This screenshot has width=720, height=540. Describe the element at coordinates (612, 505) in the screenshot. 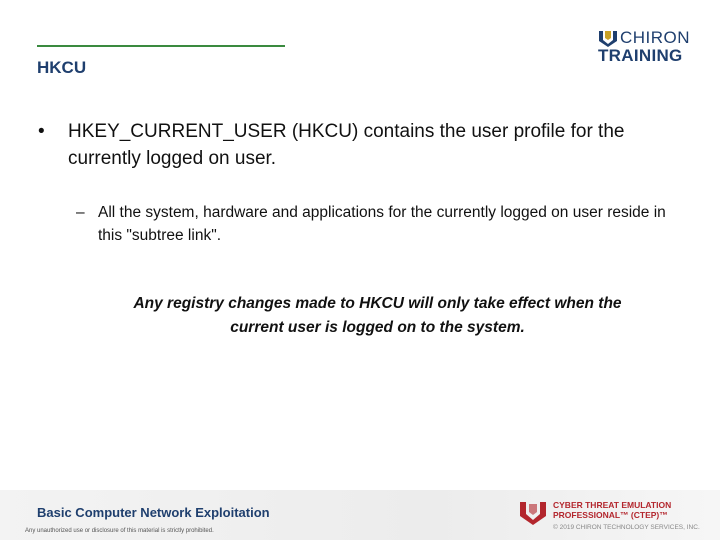

I see `ctep-line-1: CYBER THREAT EMULATION` at that location.